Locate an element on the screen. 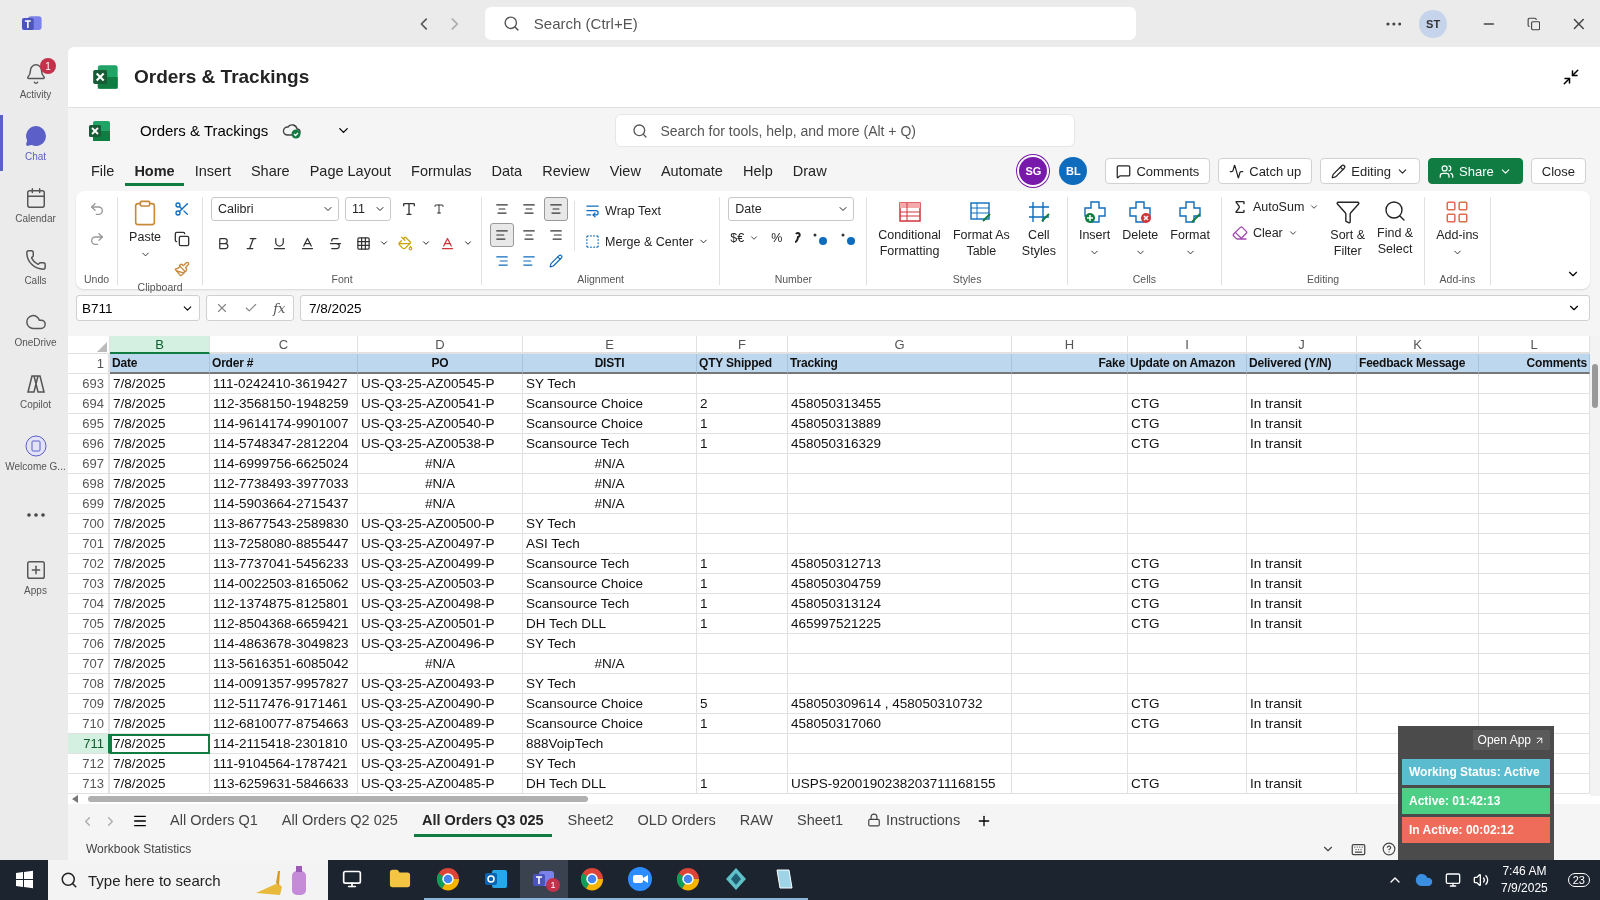 This screenshot has height=900, width=1600. search-field: Search for tools, help, and more (Alt + Q) is located at coordinates (845, 131).